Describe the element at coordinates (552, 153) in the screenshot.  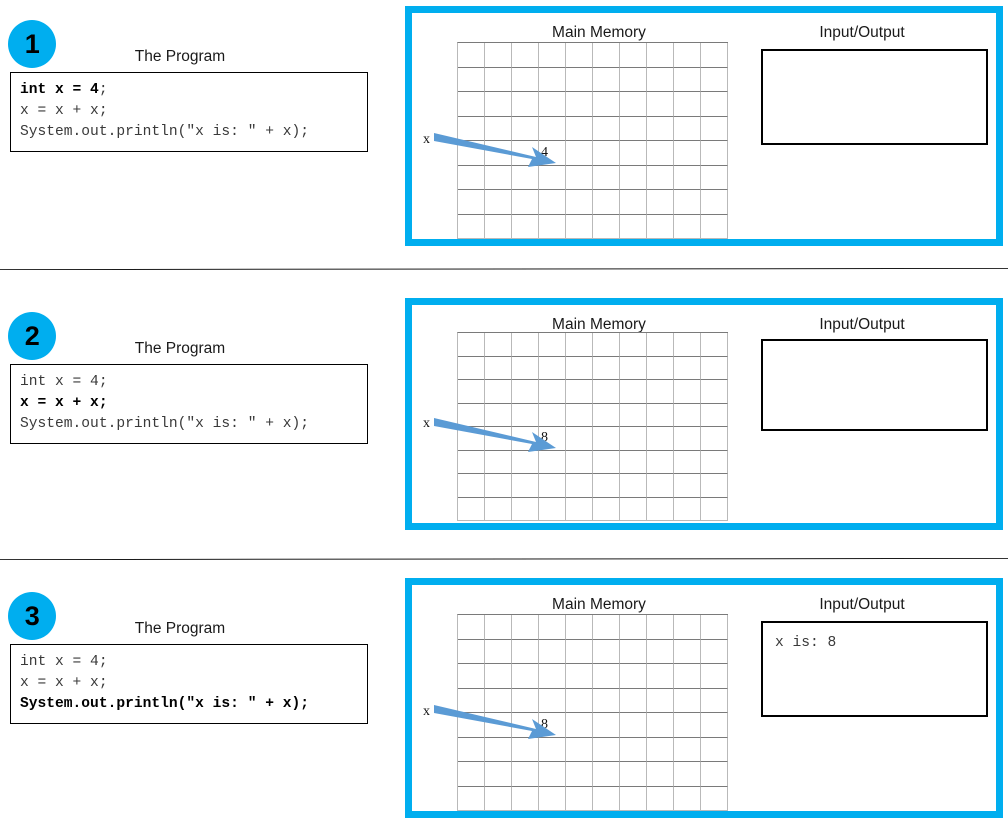
I see `memory-cell: 4` at that location.